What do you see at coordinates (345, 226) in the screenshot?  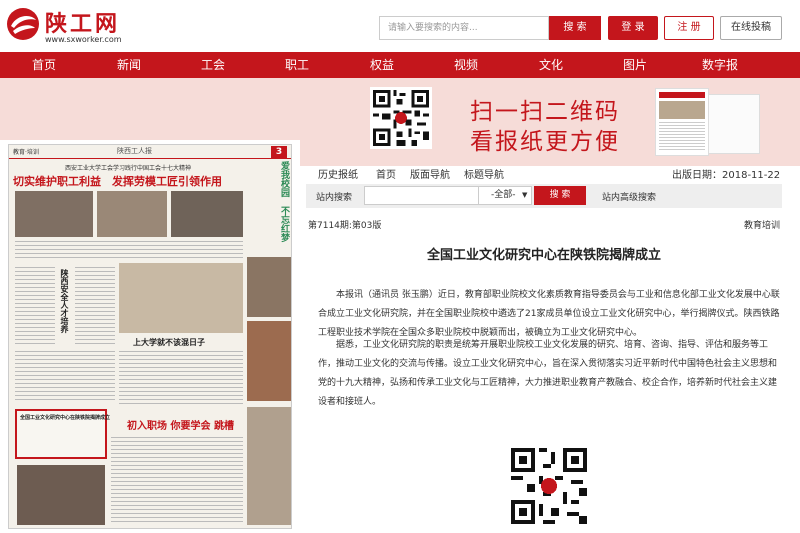 I see `issue-info: 第7114期:第03版` at bounding box center [345, 226].